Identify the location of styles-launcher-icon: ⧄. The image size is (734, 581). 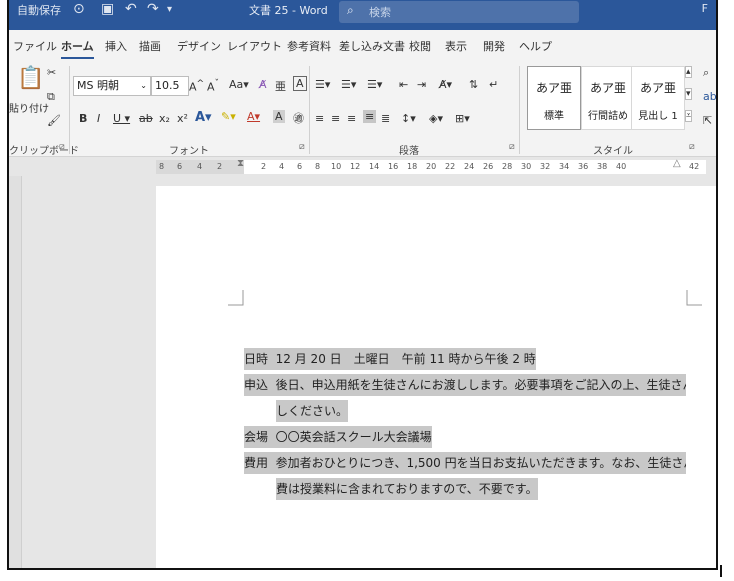
(692, 147).